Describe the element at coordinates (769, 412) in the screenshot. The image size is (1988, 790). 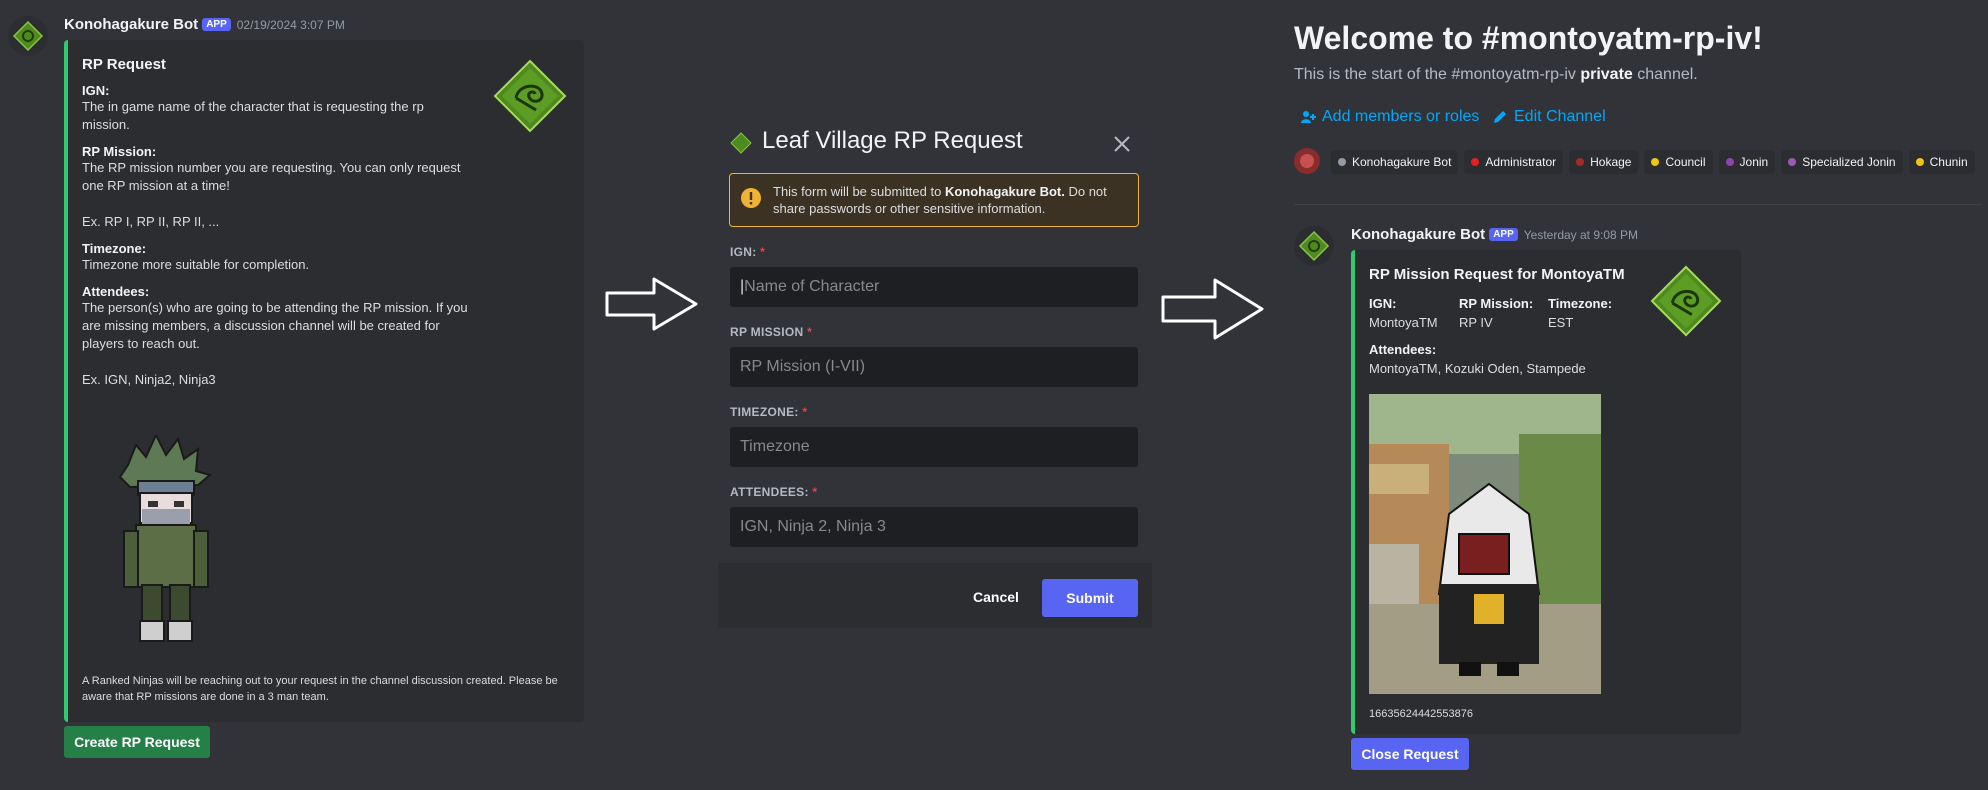
I see `timezone-label: TIMEZONE: *` at that location.